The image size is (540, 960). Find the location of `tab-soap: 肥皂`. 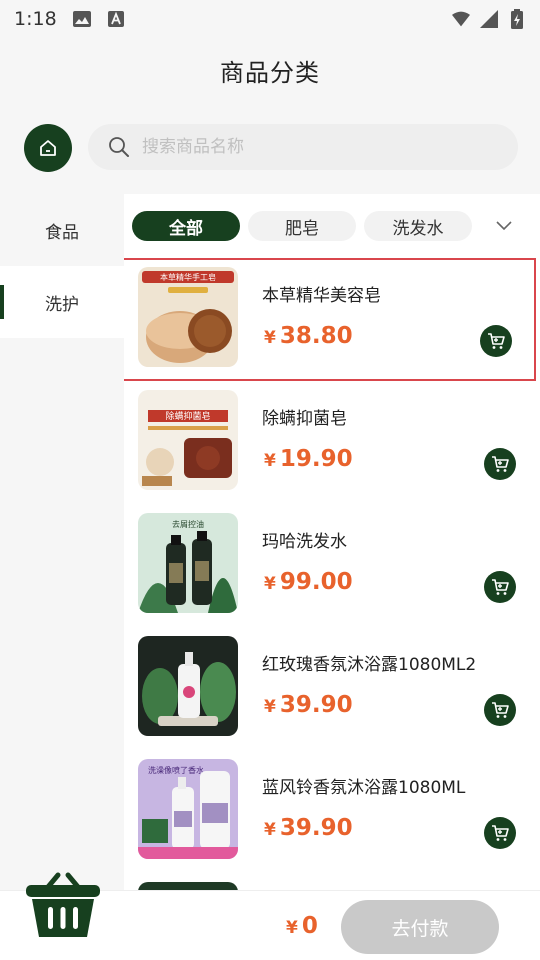

tab-soap: 肥皂 is located at coordinates (302, 226).